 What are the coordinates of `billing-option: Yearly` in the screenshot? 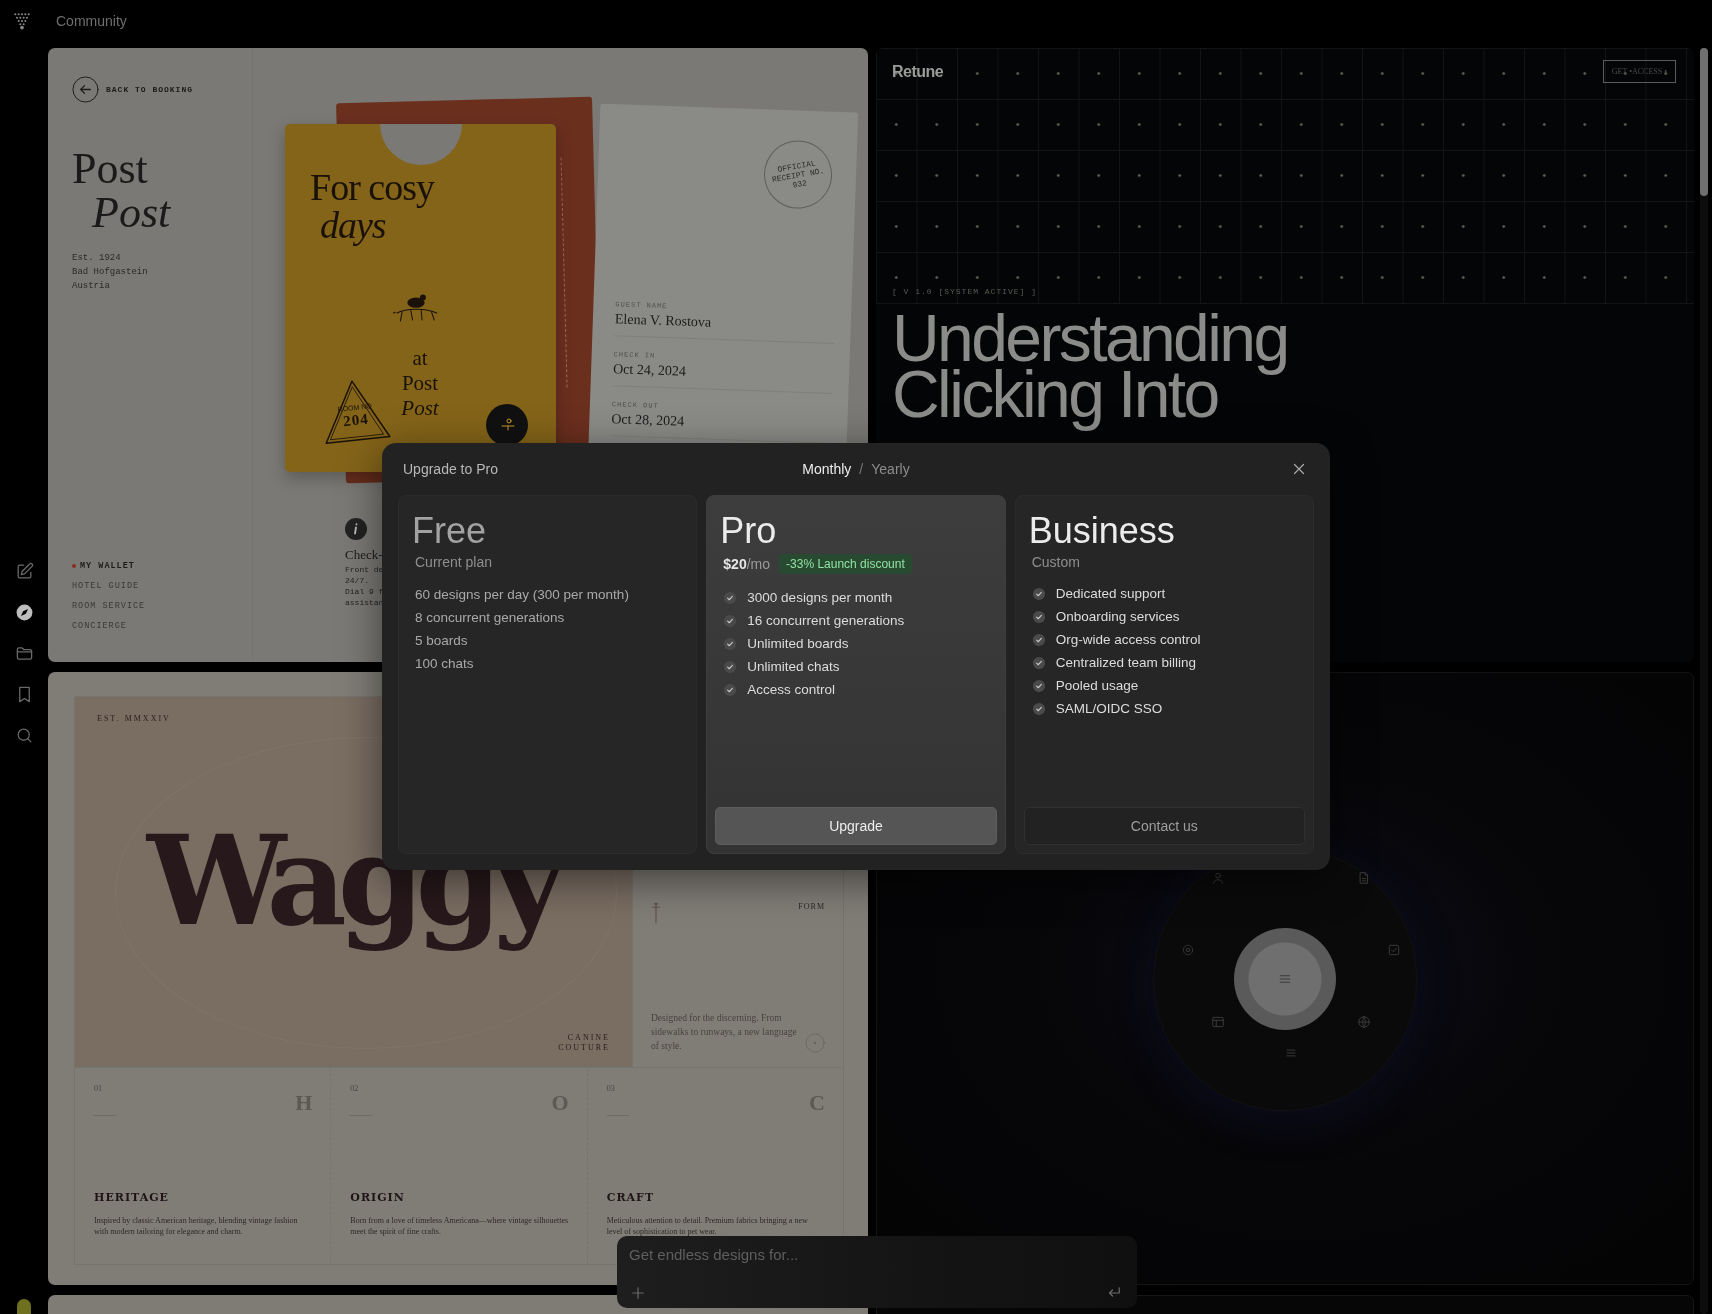 It's located at (890, 469).